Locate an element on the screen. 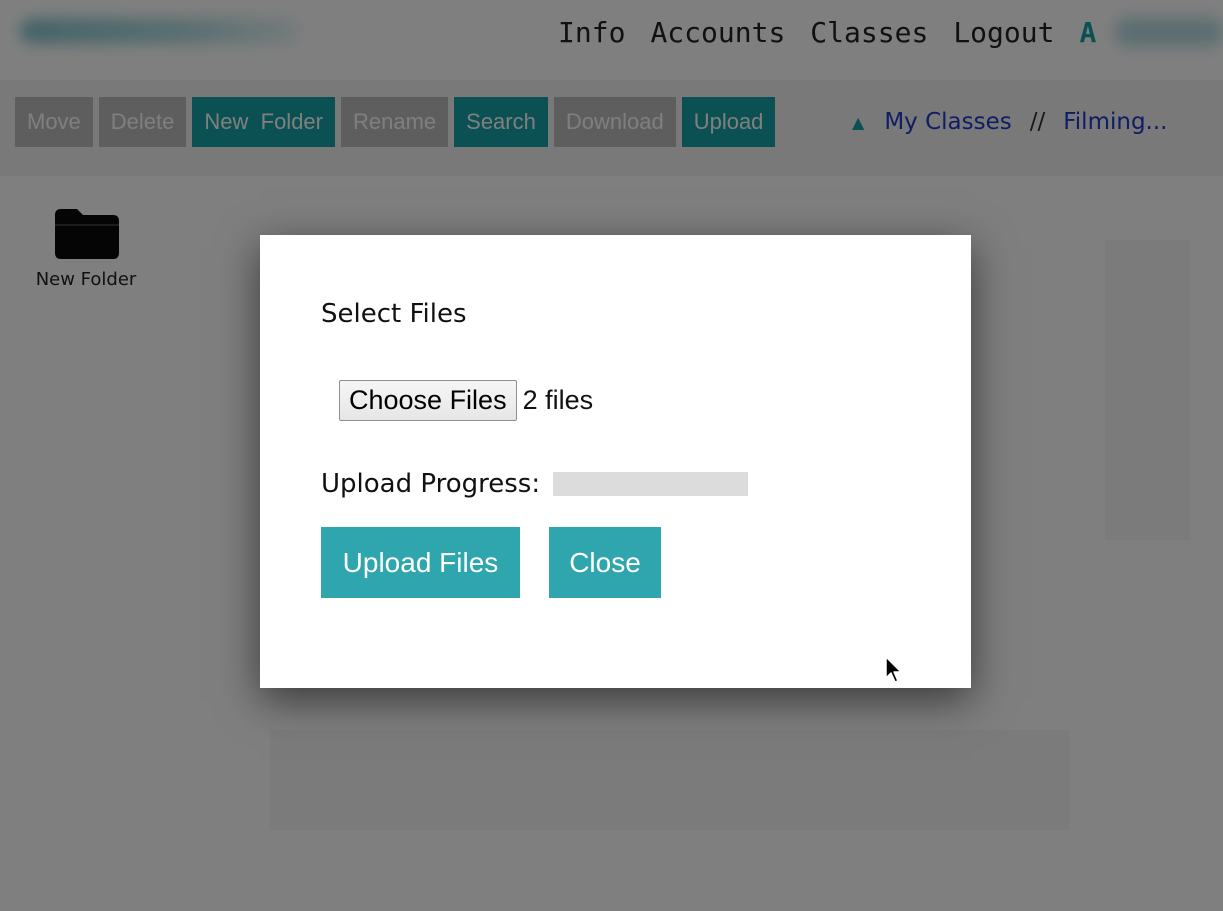 Image resolution: width=1223 pixels, height=911 pixels. dialog-title: Select Files is located at coordinates (394, 314).